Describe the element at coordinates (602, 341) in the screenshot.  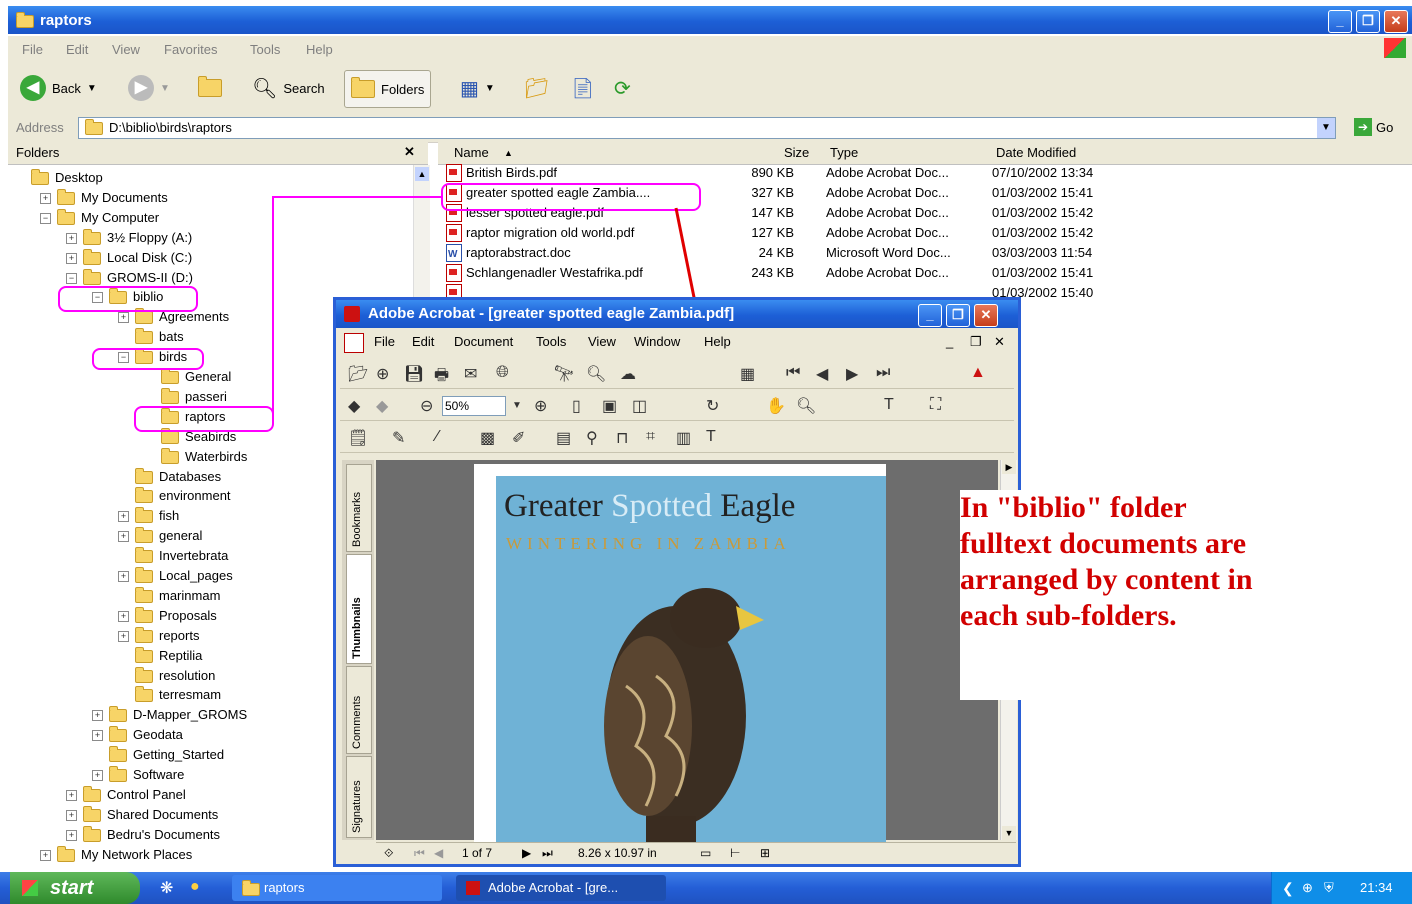
I see `acro-menu-view: View` at that location.